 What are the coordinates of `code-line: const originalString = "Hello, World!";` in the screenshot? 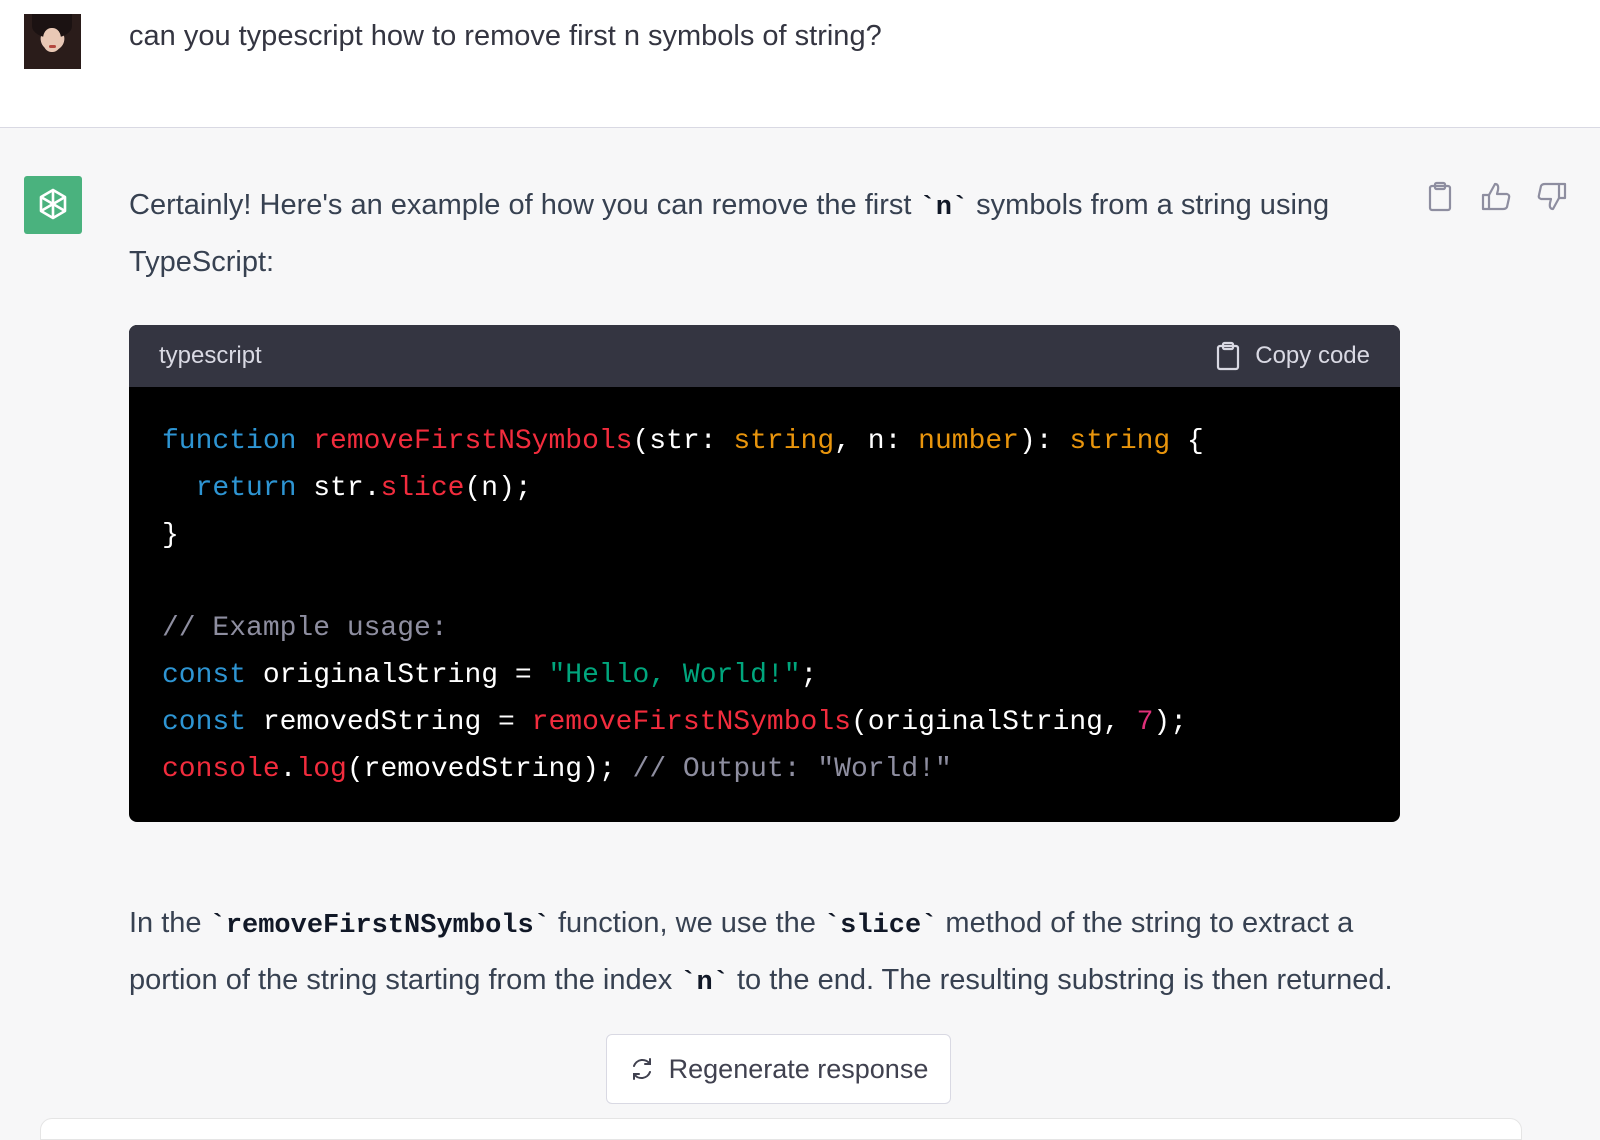 It's located at (764, 676).